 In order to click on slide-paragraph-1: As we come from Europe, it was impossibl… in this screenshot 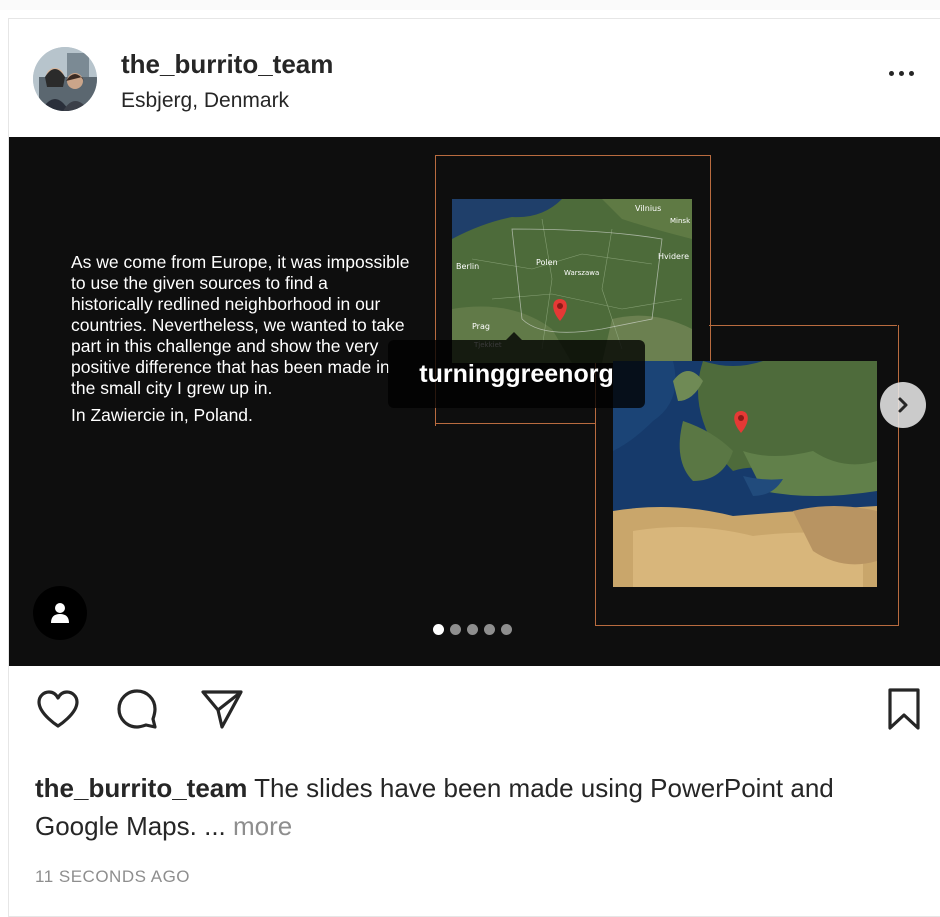, I will do `click(240, 325)`.